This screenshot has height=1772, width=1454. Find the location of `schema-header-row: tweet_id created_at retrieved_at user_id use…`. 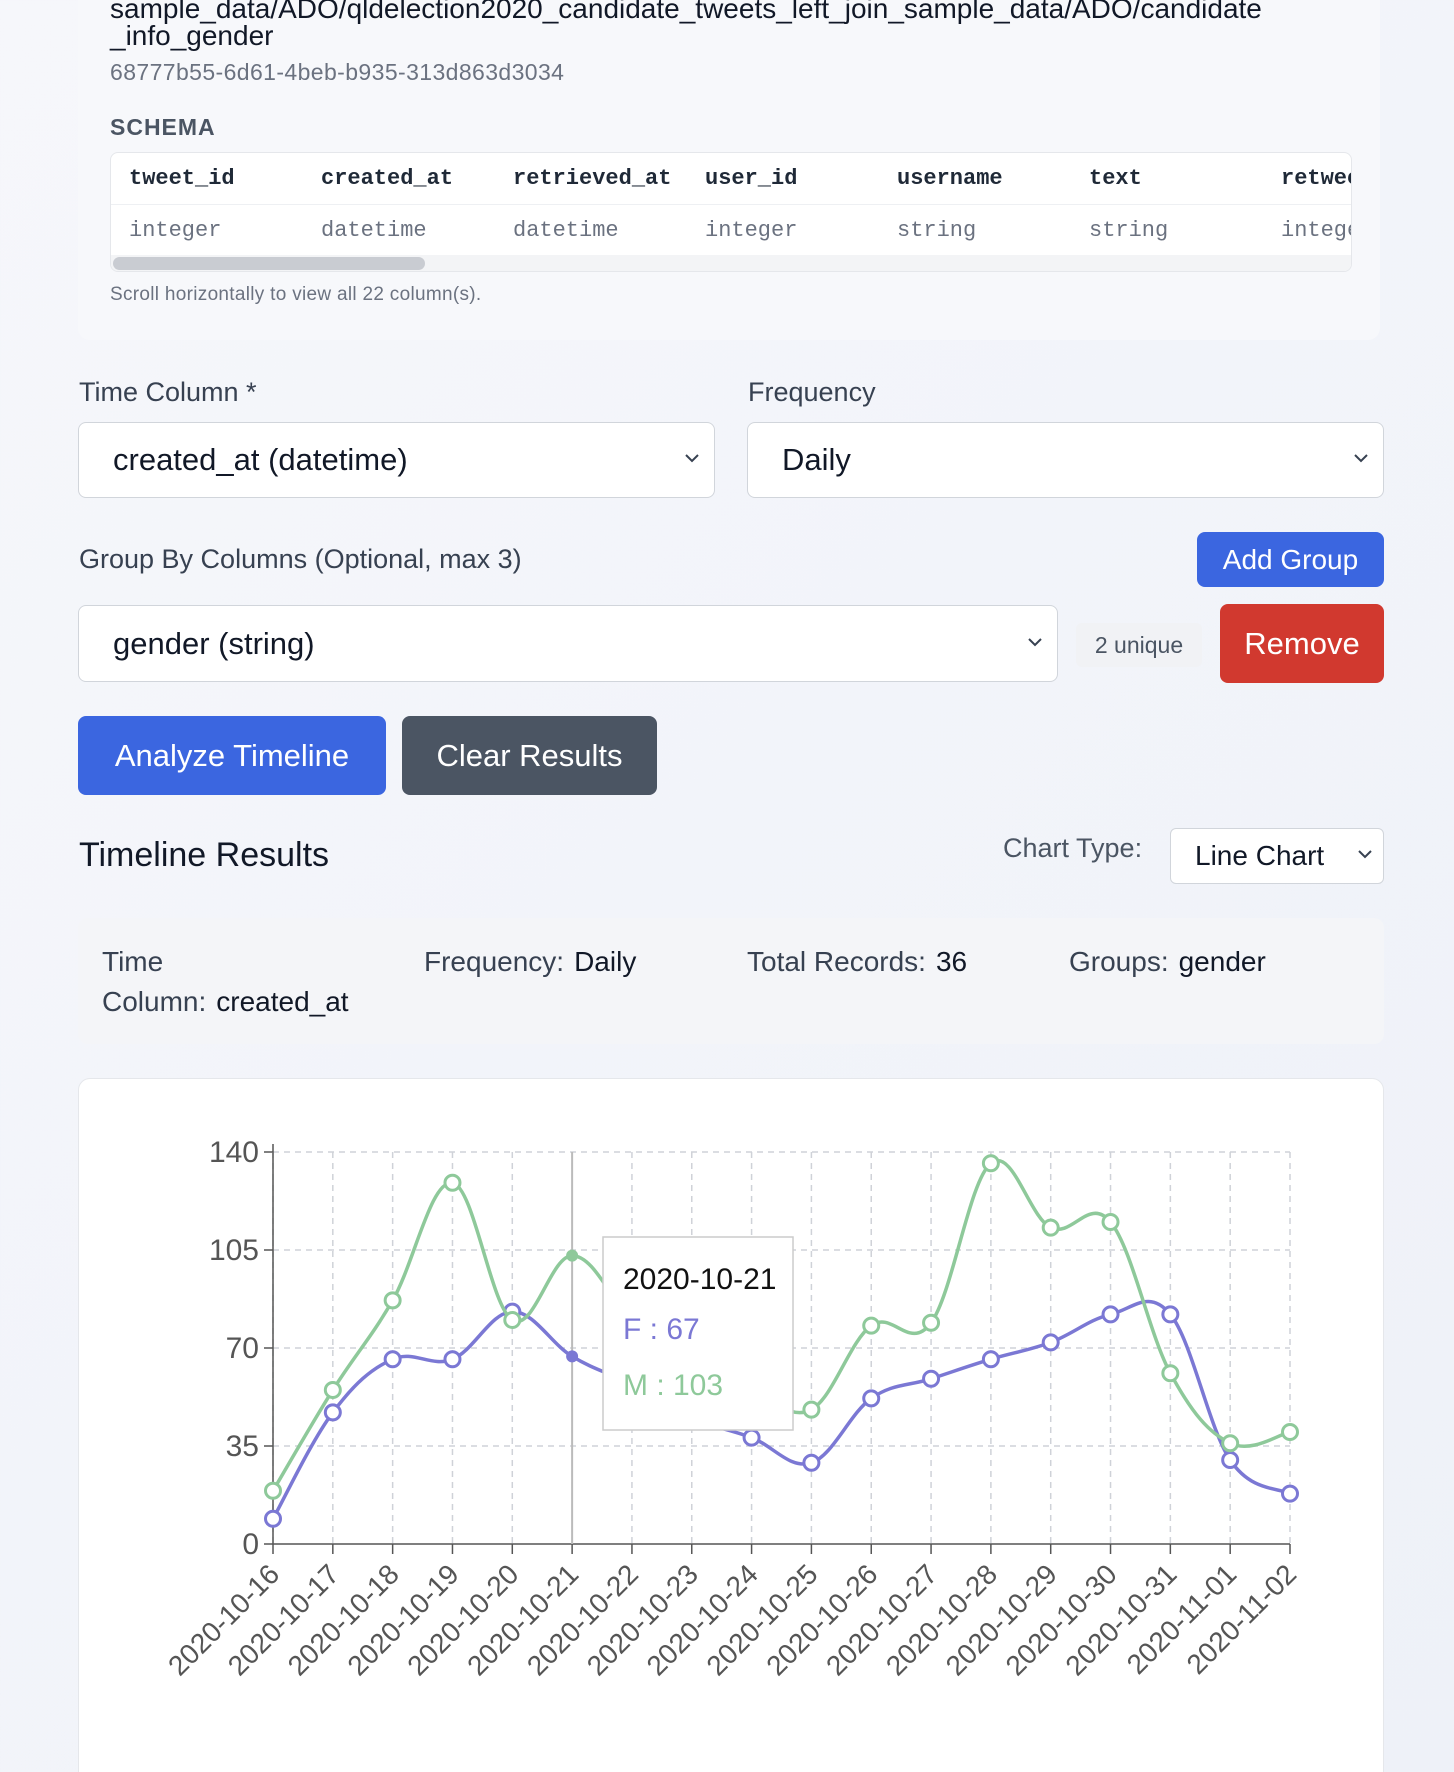

schema-header-row: tweet_id created_at retrieved_at user_id use… is located at coordinates (731, 179).